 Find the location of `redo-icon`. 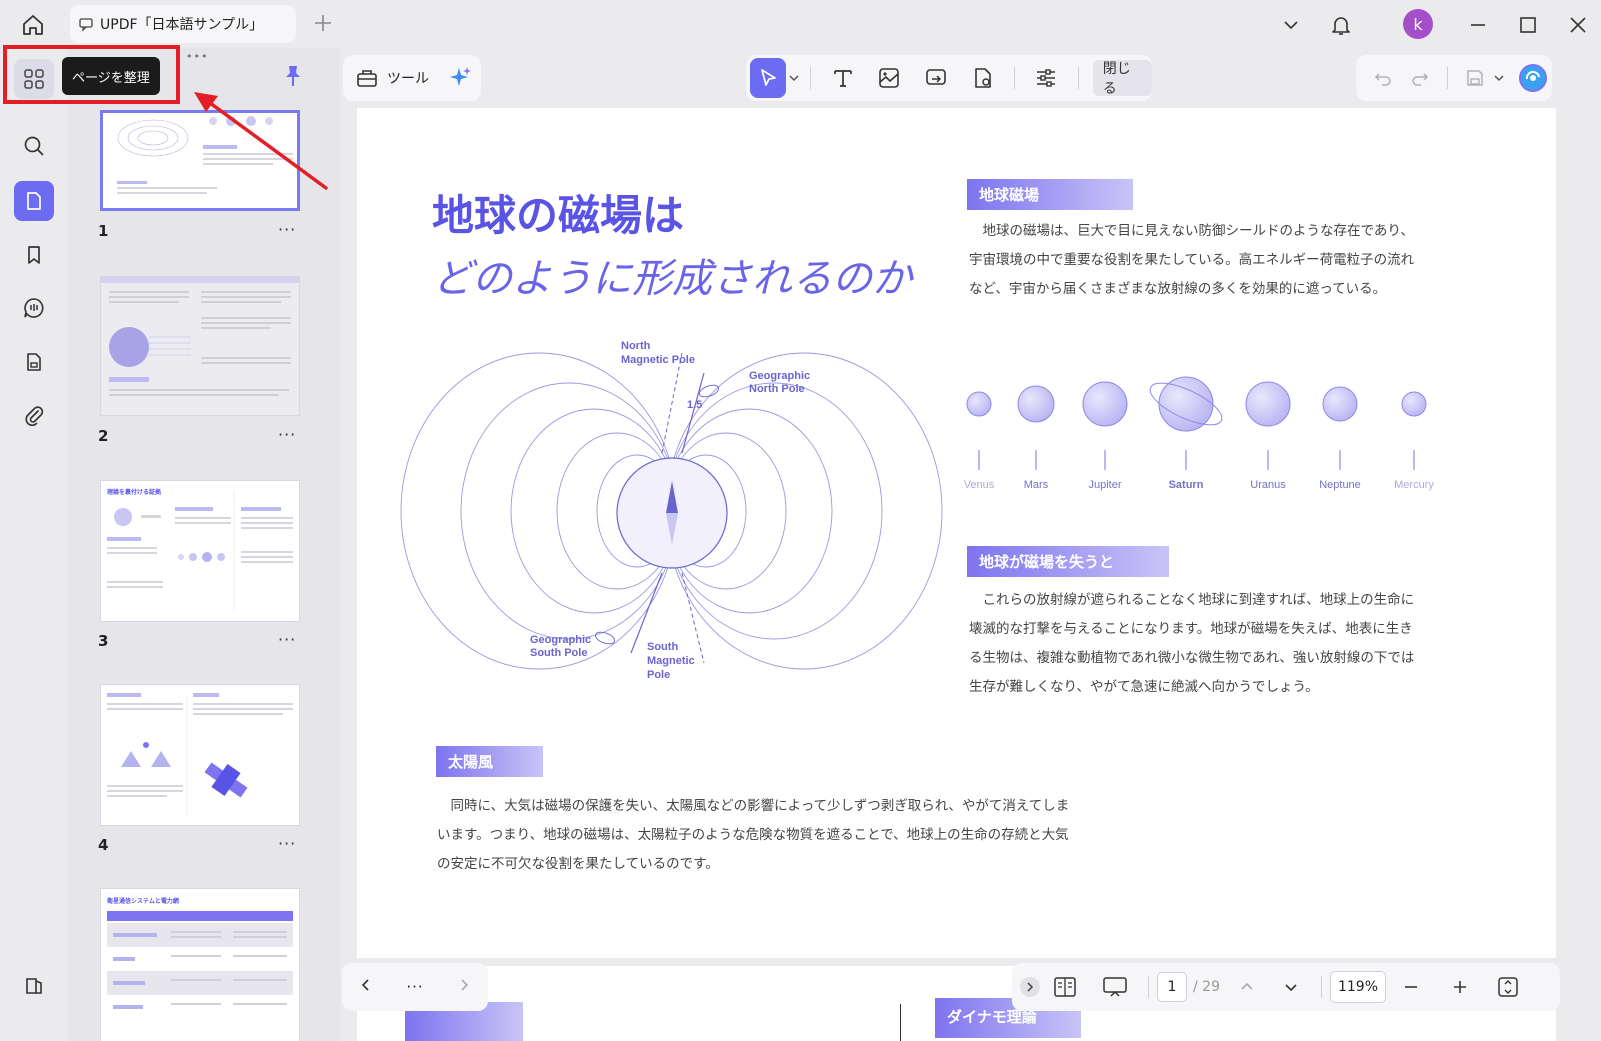

redo-icon is located at coordinates (1419, 78).